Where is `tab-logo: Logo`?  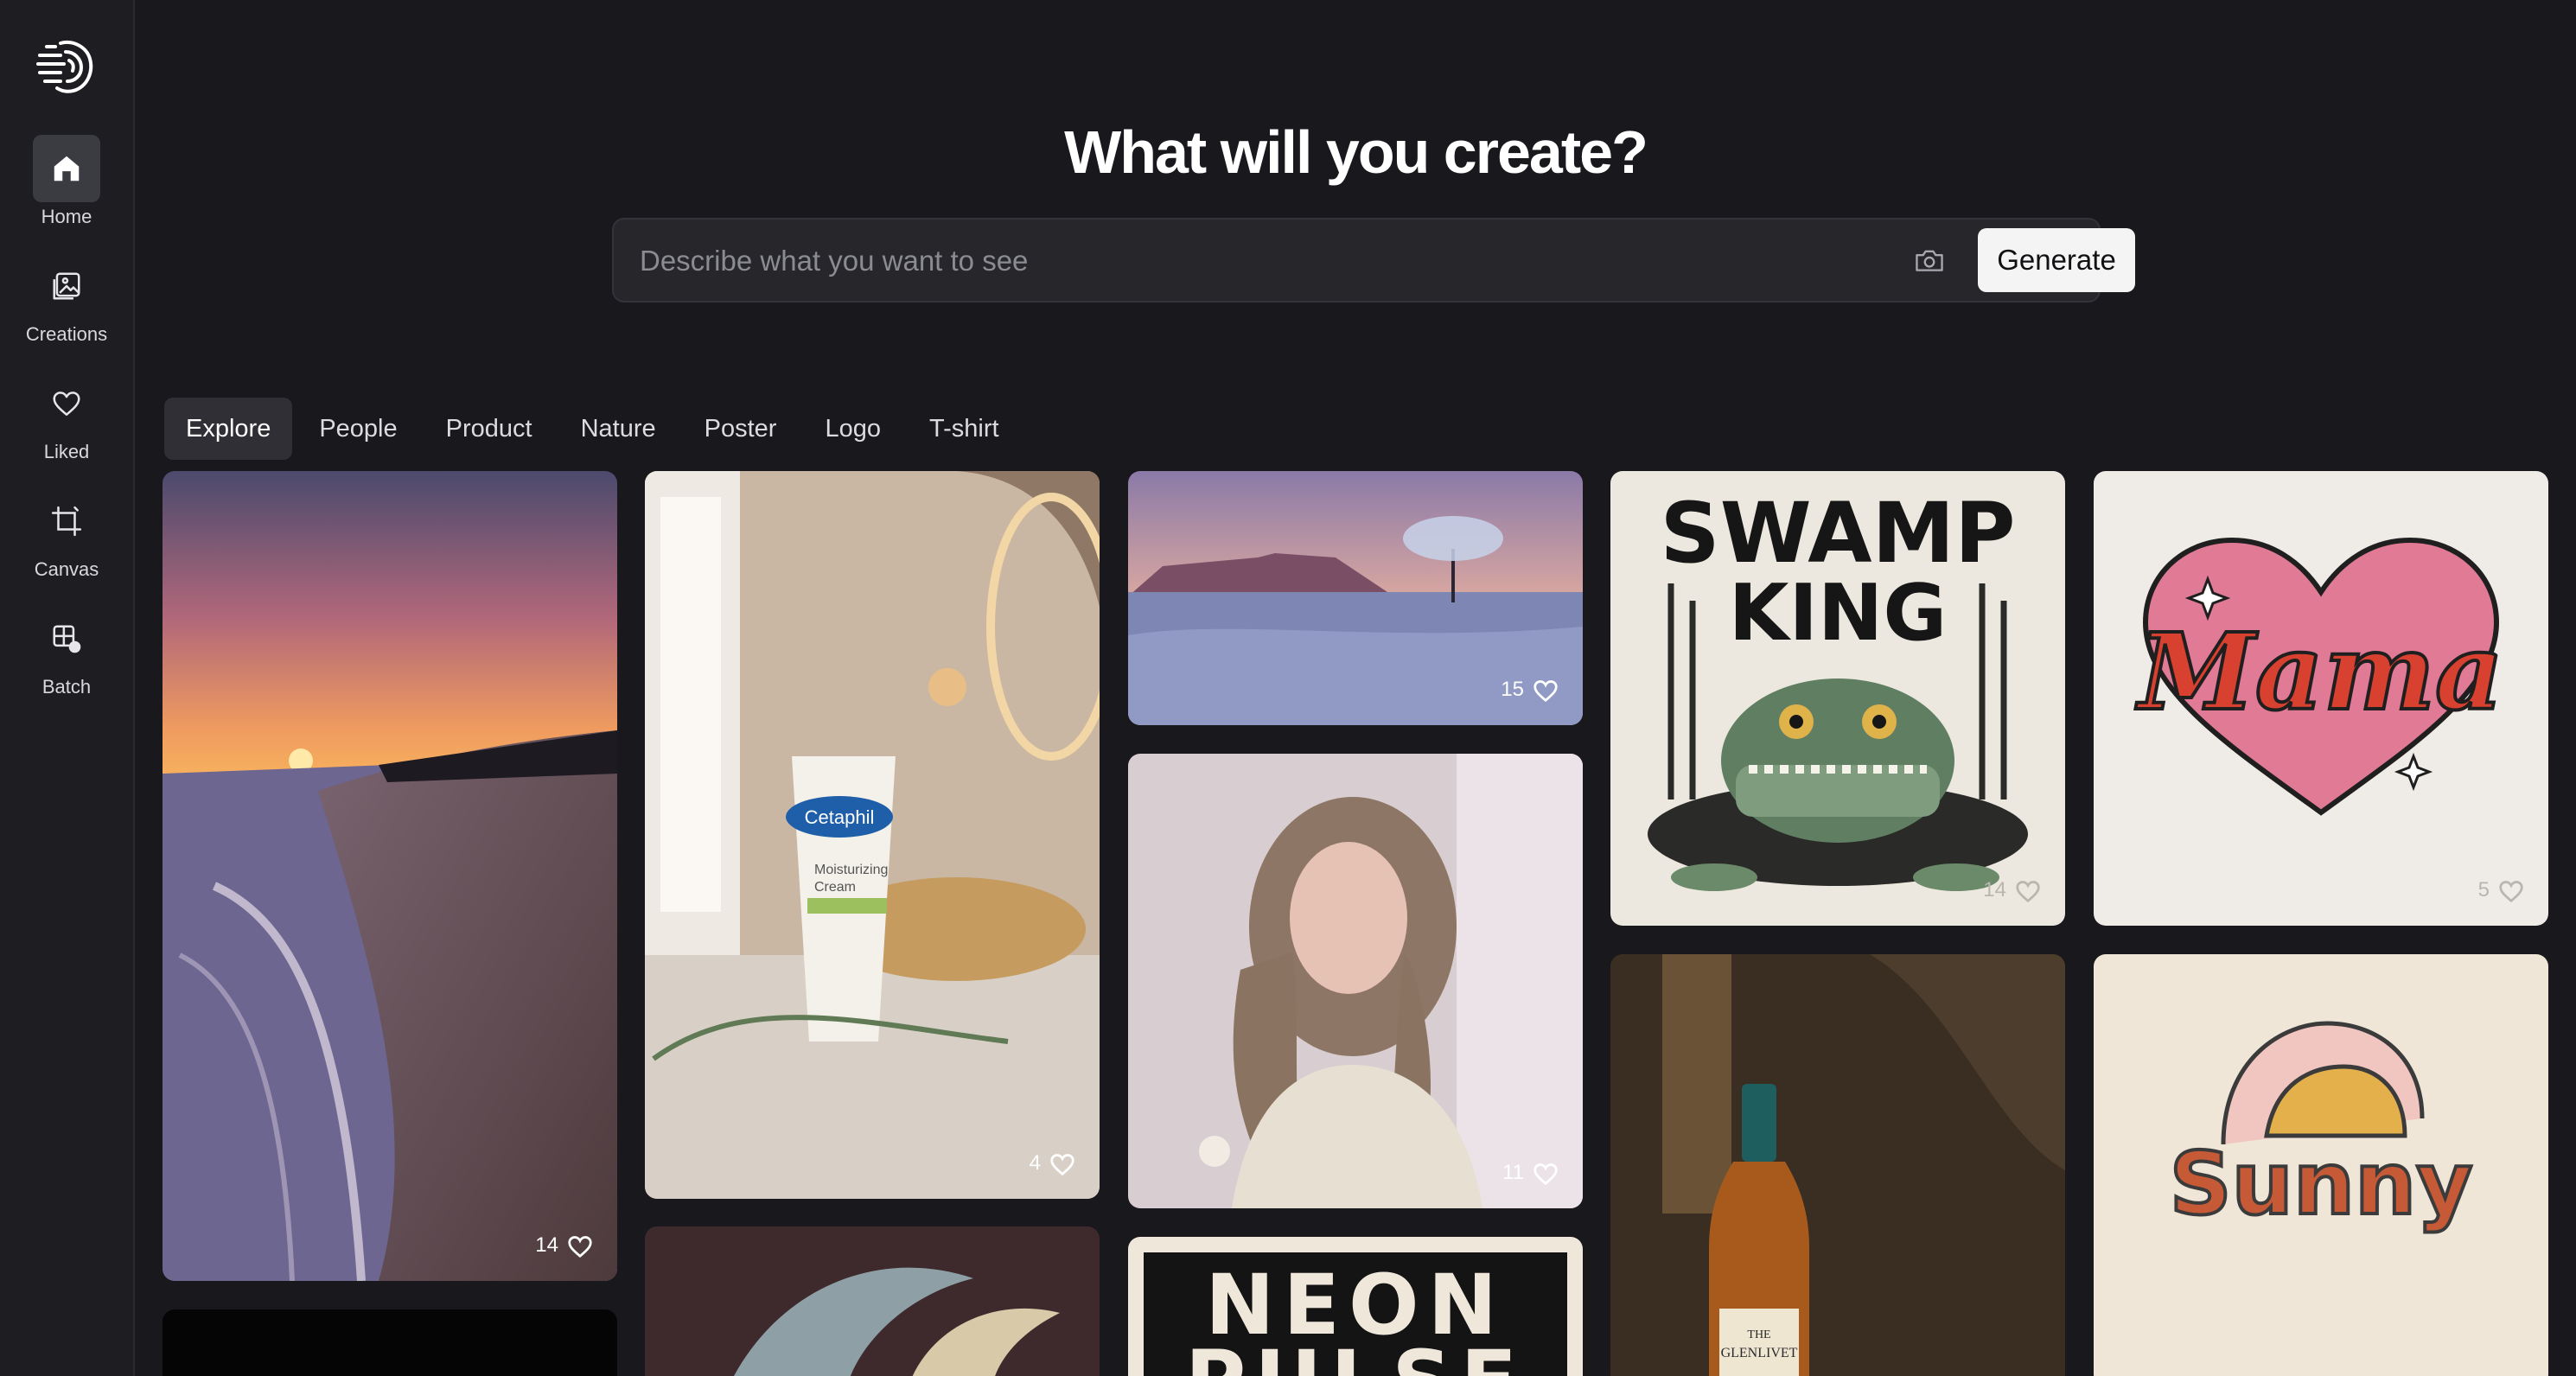
tab-logo: Logo is located at coordinates (852, 429).